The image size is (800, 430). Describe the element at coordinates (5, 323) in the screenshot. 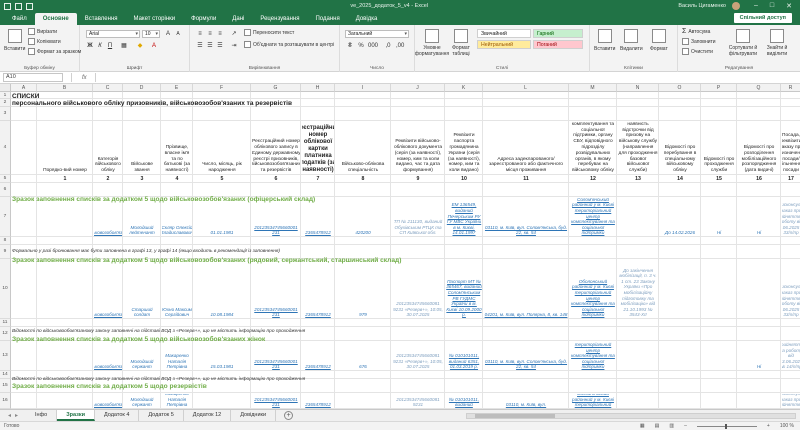

I see `row-header: 11` at that location.